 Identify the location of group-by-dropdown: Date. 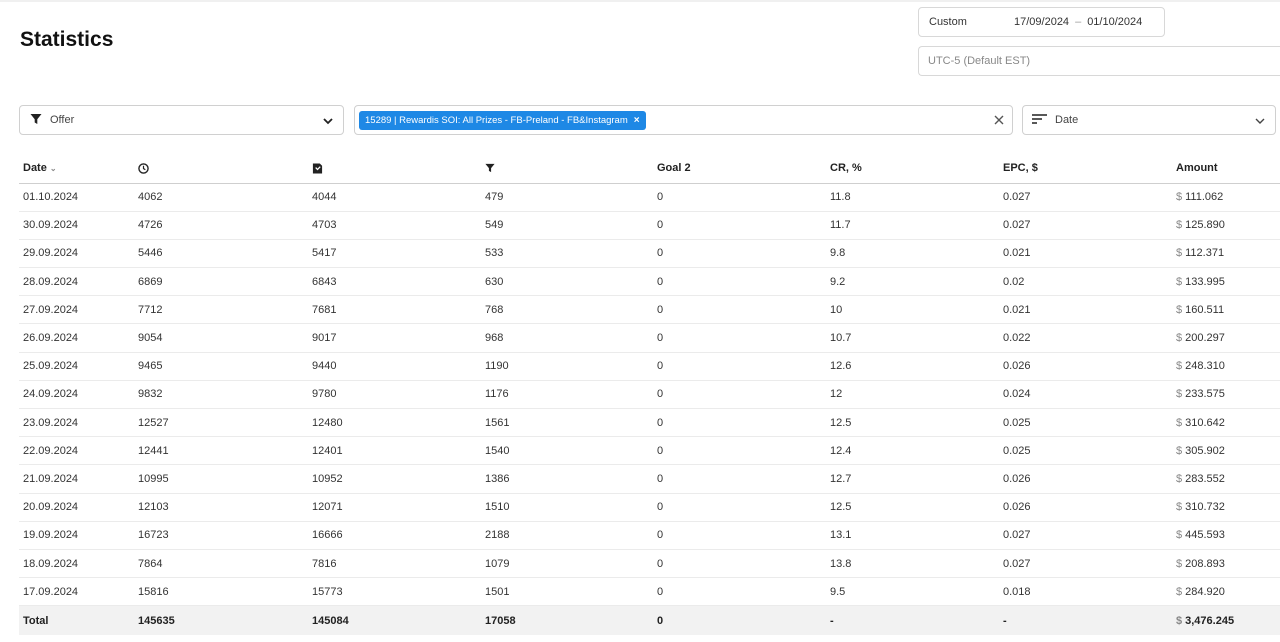
(1149, 120).